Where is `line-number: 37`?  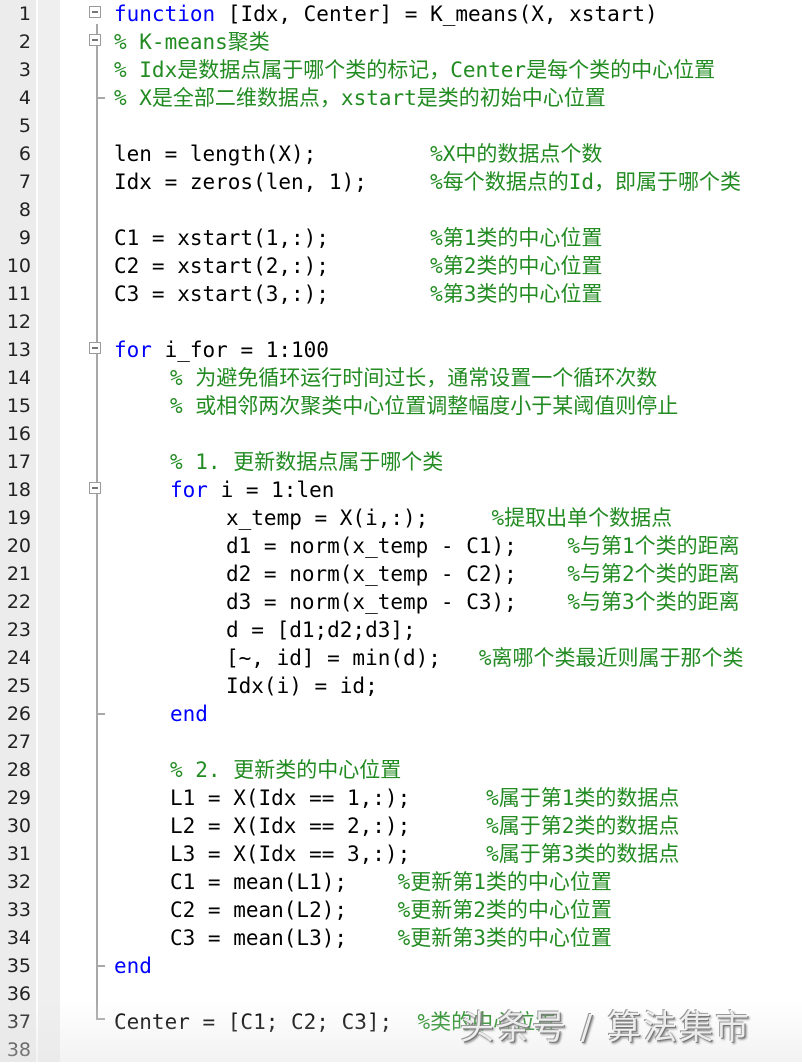 line-number: 37 is located at coordinates (18, 1022).